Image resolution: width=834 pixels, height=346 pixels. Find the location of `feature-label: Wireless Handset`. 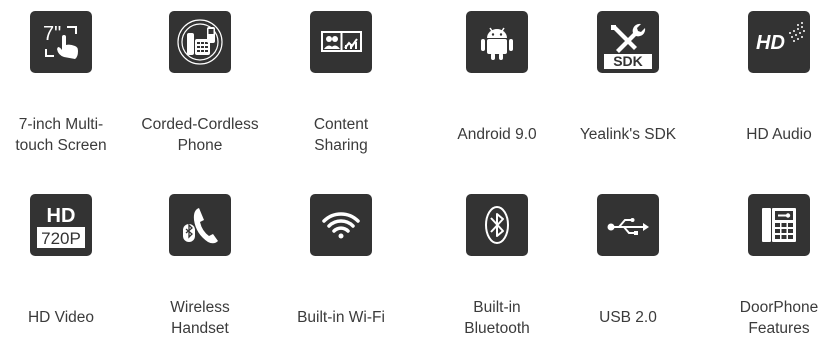

feature-label: Wireless Handset is located at coordinates (200, 318).